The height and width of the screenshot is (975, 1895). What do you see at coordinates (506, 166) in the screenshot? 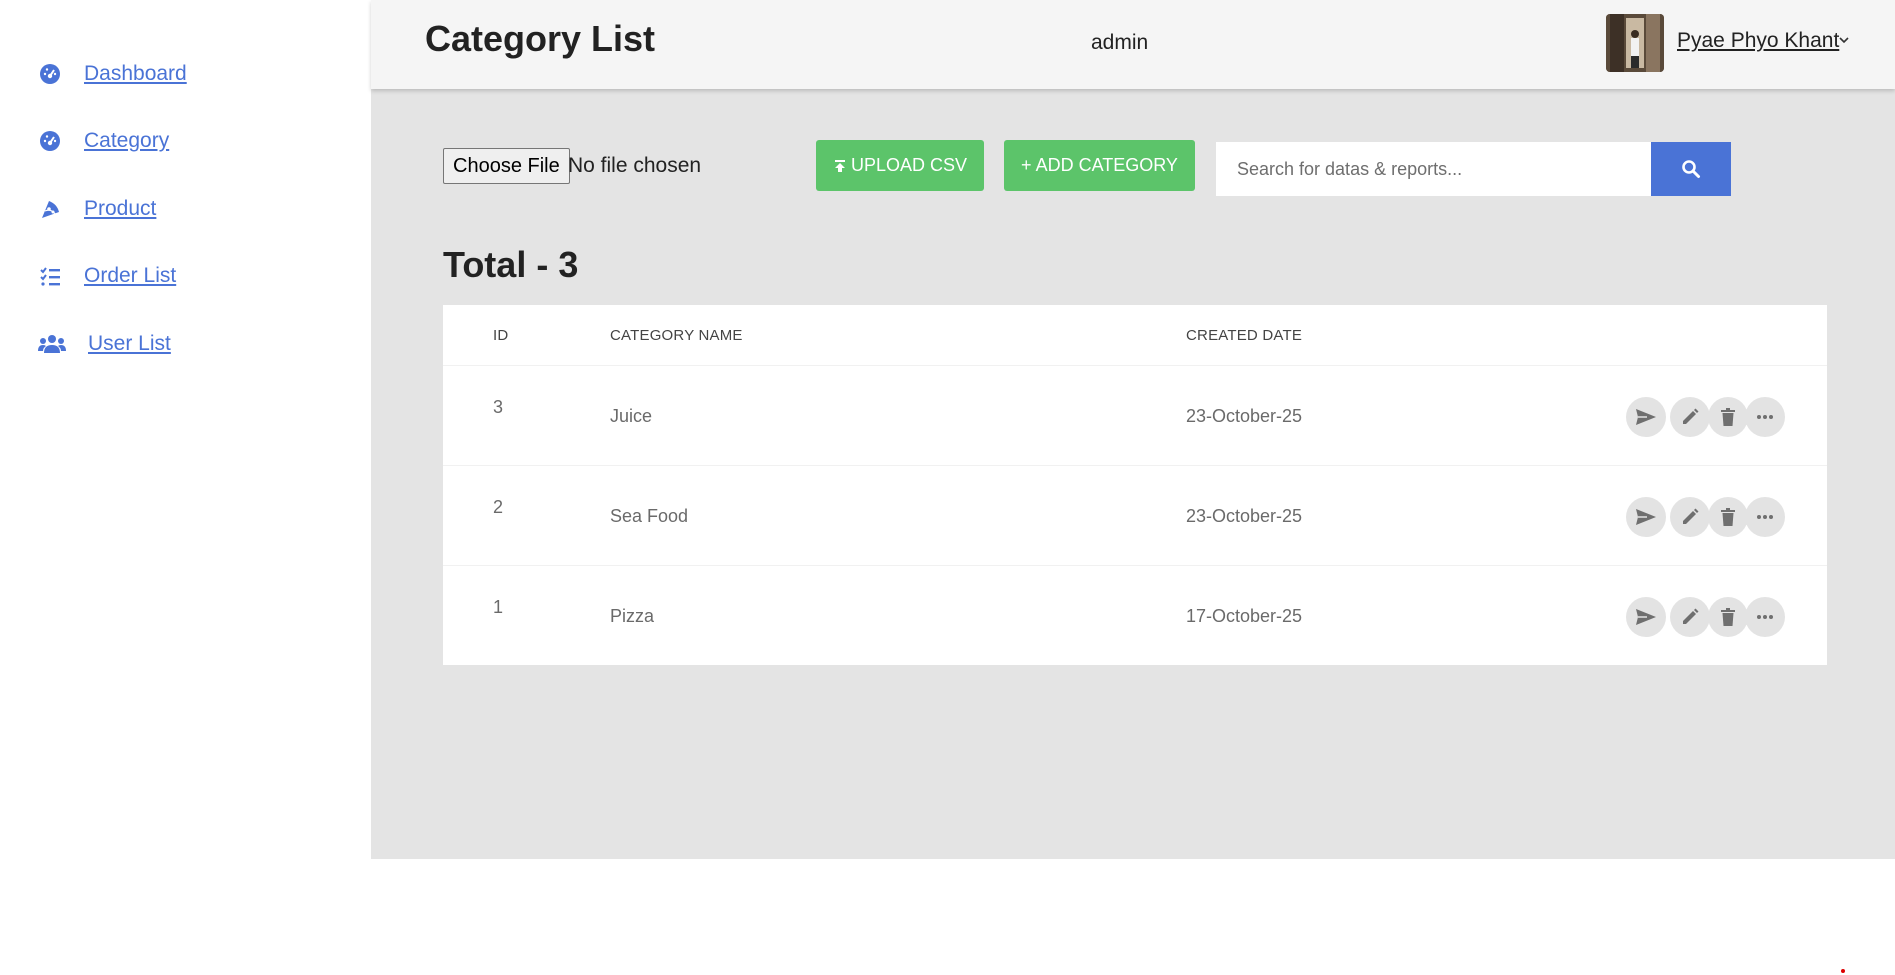
I see `choose-file-button: Choose File` at bounding box center [506, 166].